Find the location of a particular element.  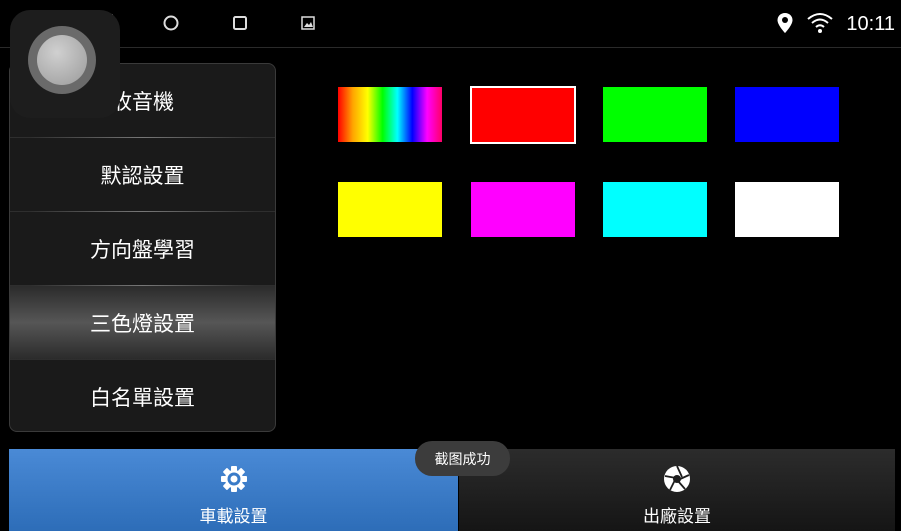

home-icon is located at coordinates (171, 23).